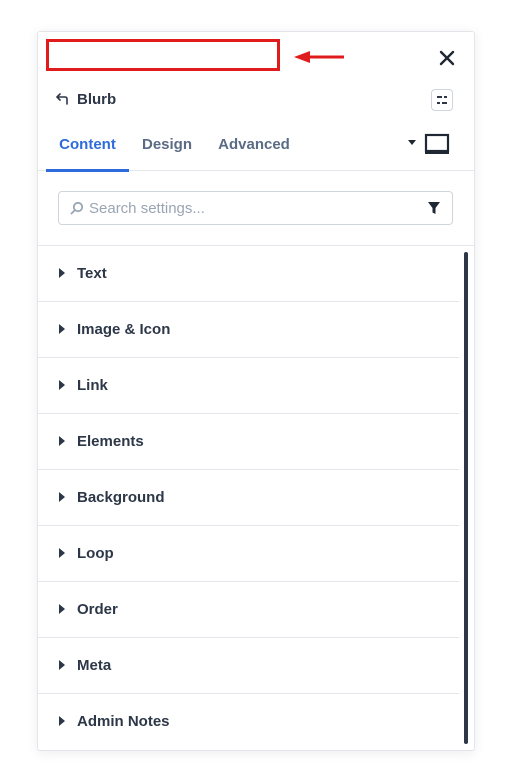  I want to click on group-label: Text, so click(92, 273).